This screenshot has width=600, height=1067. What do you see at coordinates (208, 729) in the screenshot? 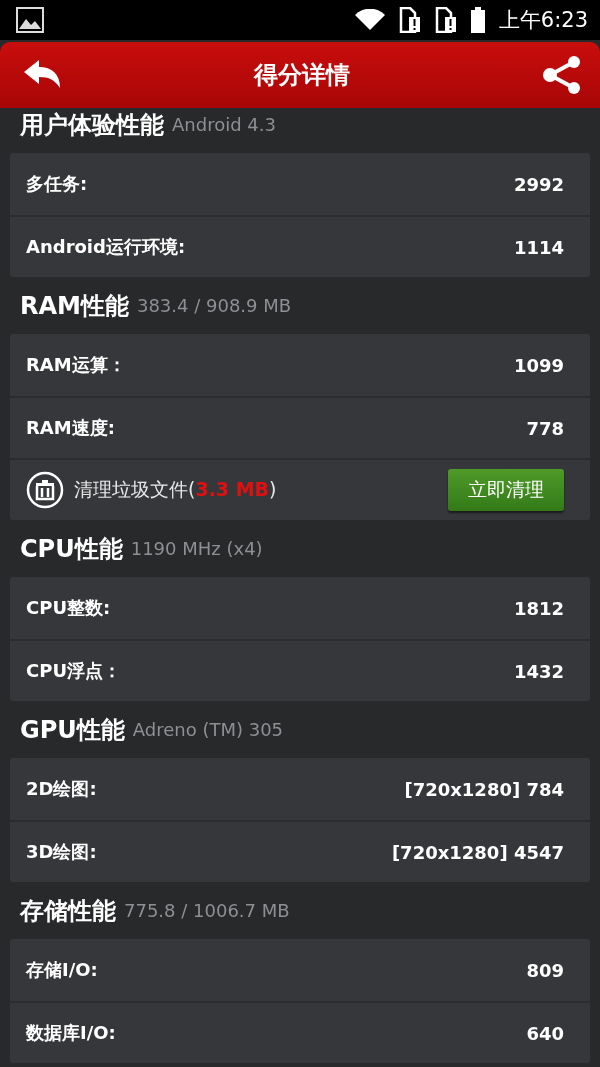
I see `section-subtitle: Adreno (TM) 305` at bounding box center [208, 729].